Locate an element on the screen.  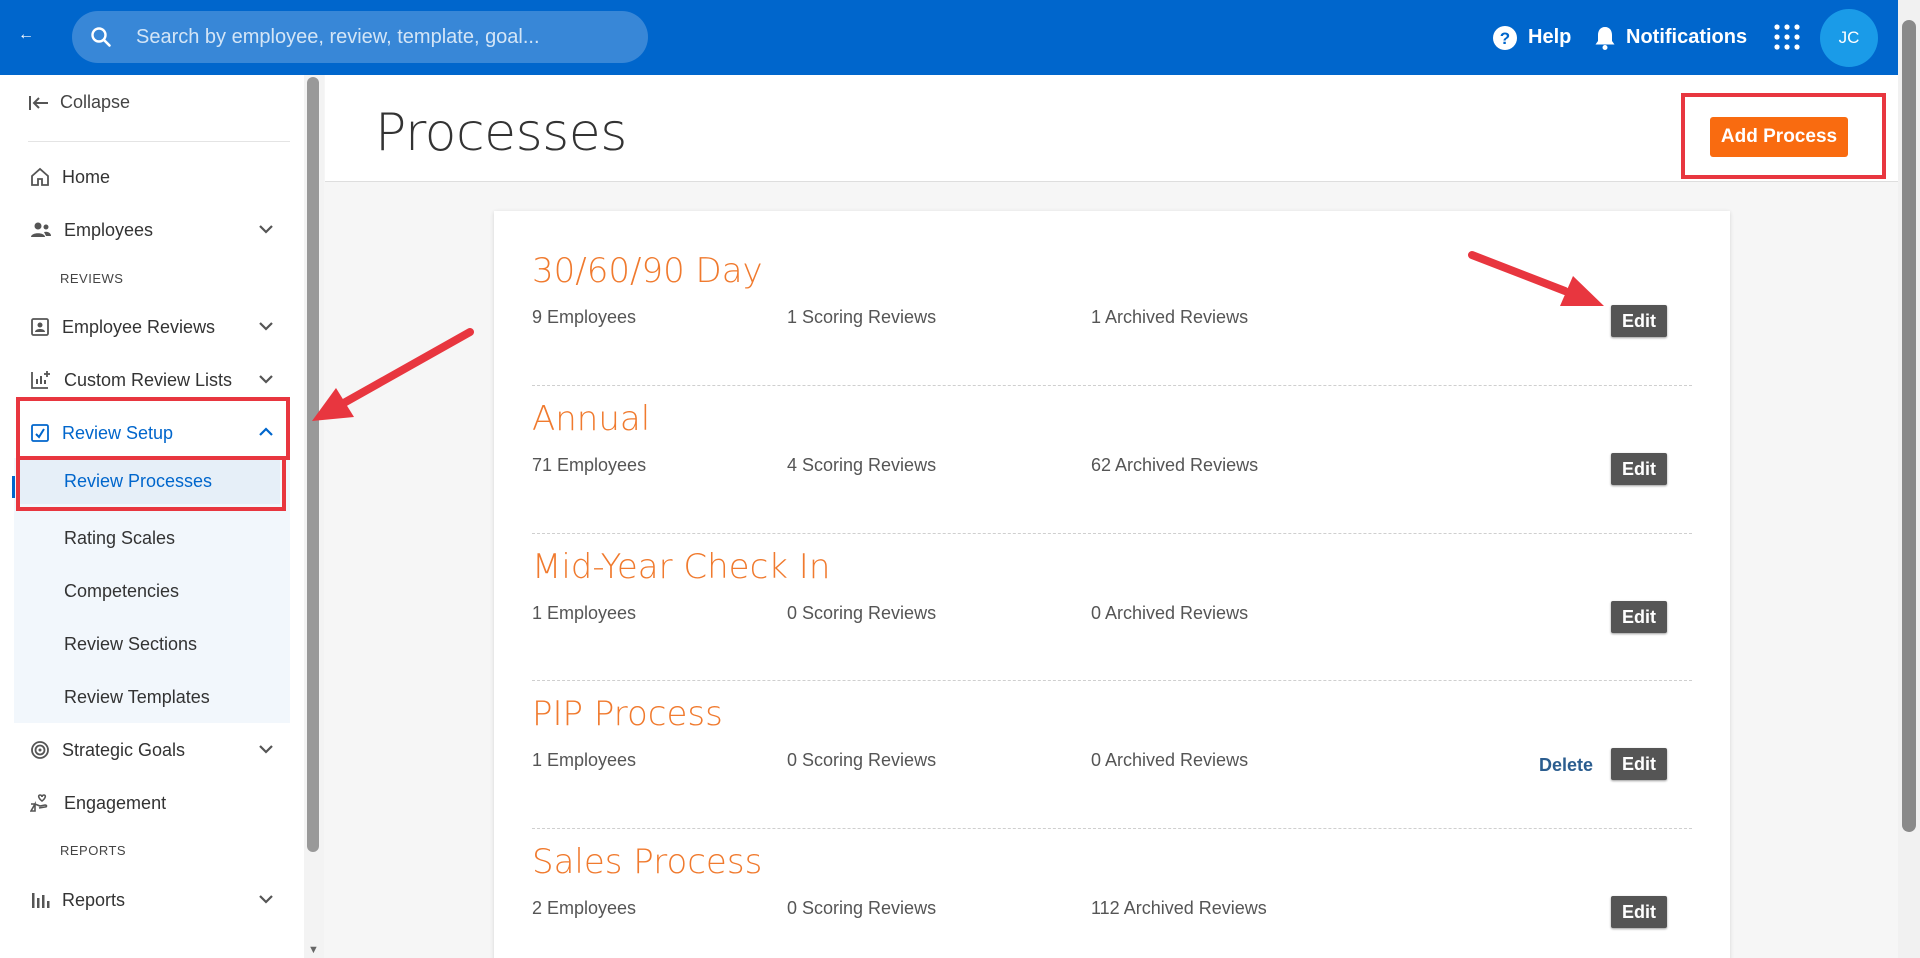
process-name: Sales Process is located at coordinates (647, 862).